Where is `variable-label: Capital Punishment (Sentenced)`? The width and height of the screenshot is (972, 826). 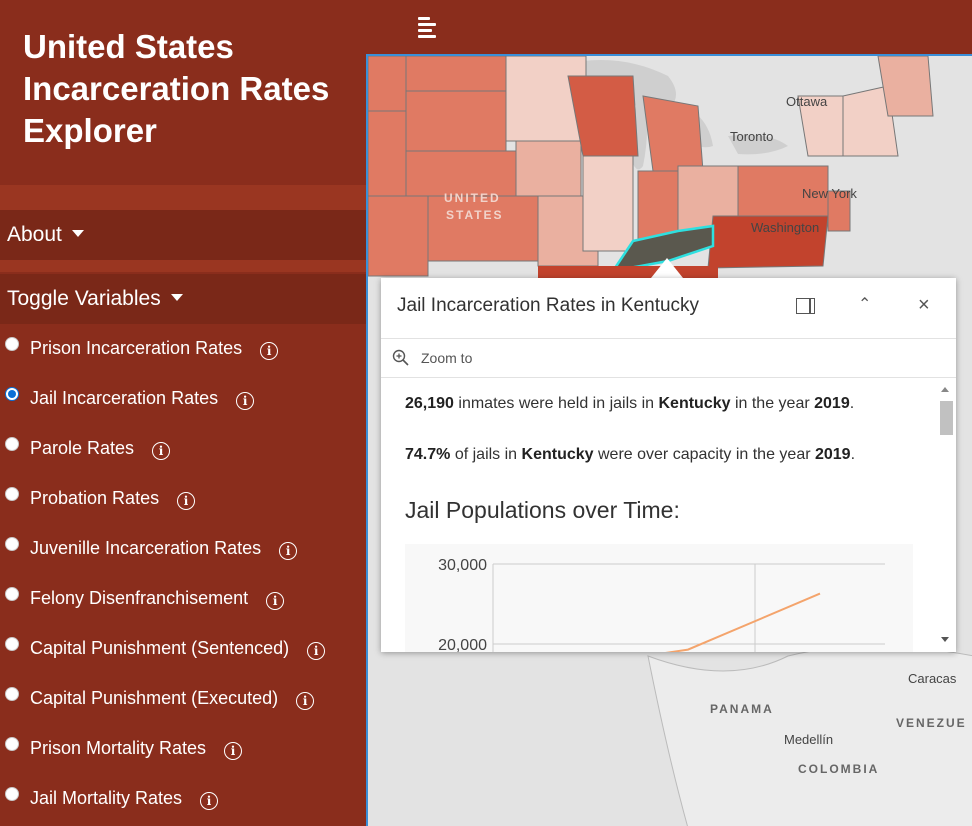 variable-label: Capital Punishment (Sentenced) is located at coordinates (160, 647).